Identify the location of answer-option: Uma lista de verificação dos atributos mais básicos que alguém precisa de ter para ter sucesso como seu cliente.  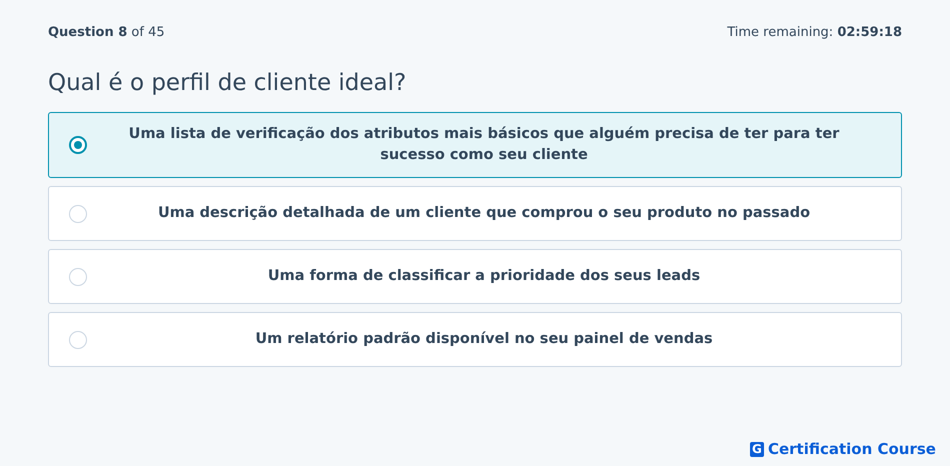
(475, 145).